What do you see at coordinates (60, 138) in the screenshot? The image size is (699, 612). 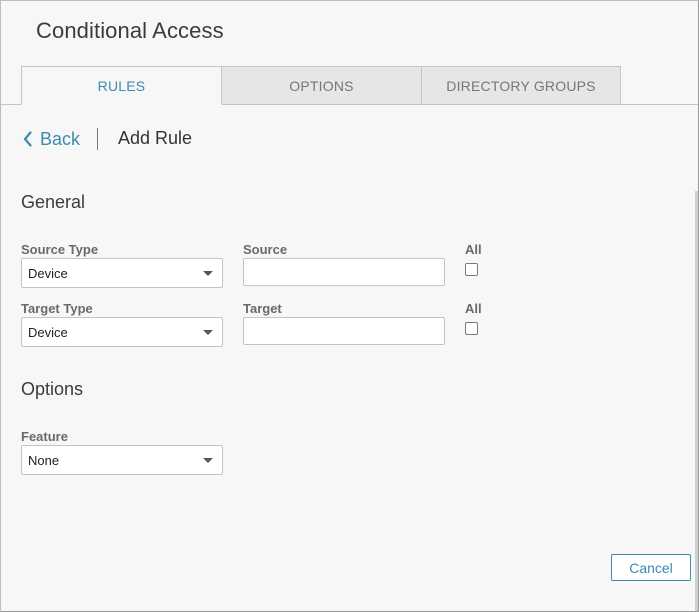 I see `back-label: Back` at bounding box center [60, 138].